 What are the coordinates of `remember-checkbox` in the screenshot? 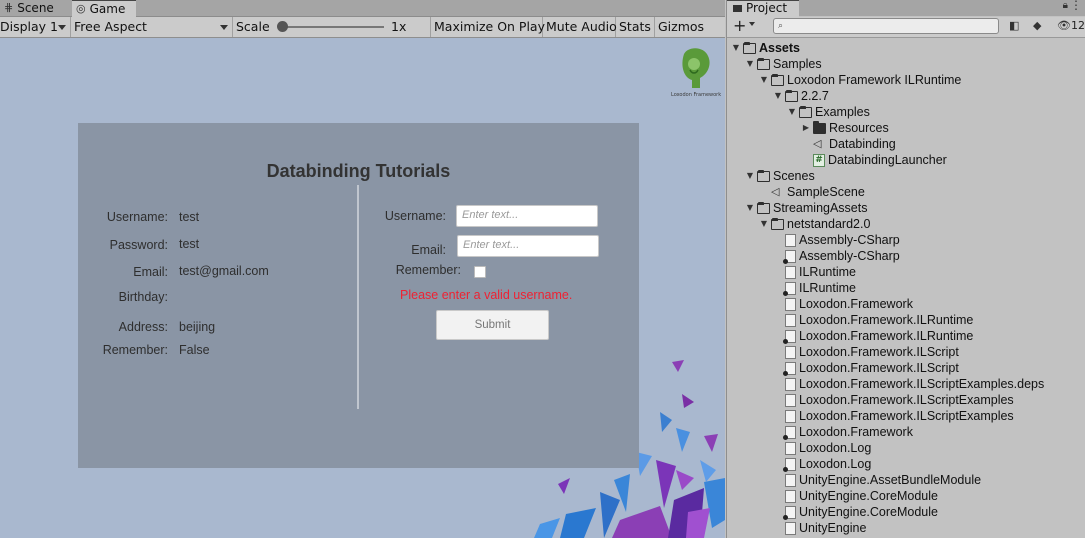 It's located at (480, 272).